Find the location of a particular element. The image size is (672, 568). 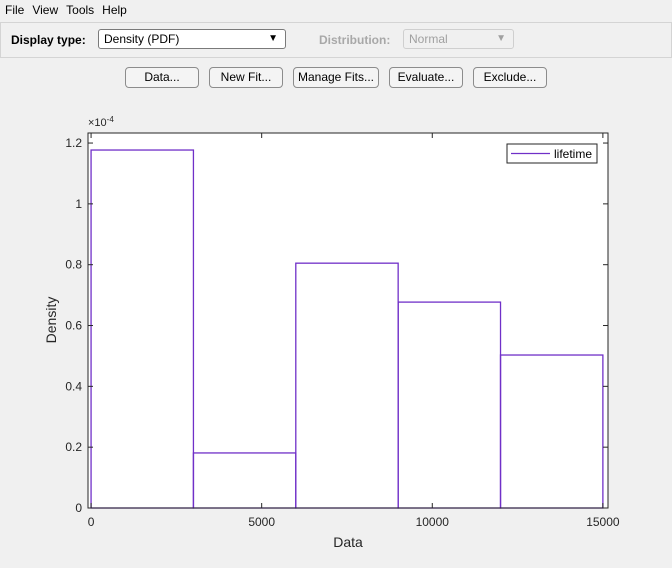

x-axis-label: Data is located at coordinates (348, 542).